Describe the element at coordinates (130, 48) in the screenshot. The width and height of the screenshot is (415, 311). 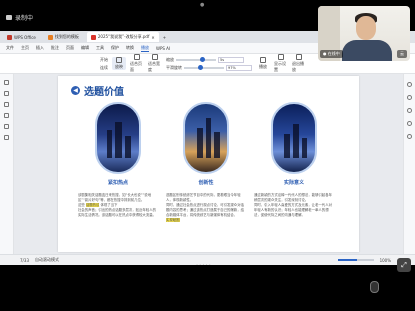
I see `menu-convert: 转换` at that location.